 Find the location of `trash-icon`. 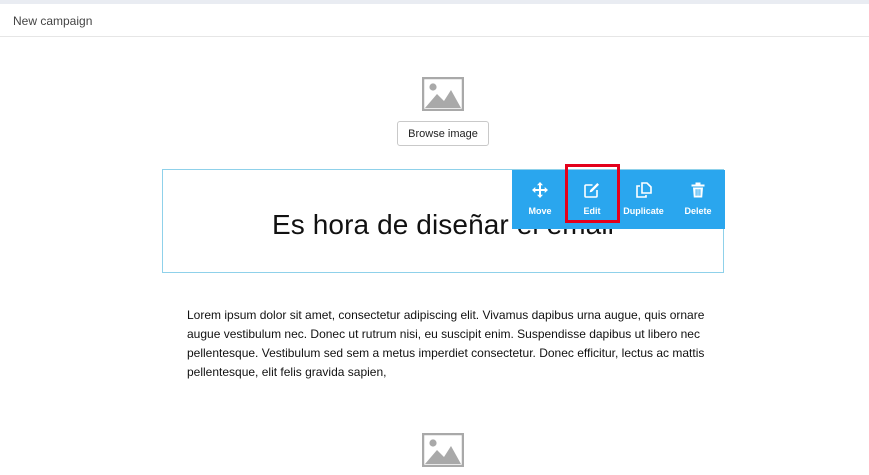

trash-icon is located at coordinates (698, 190).